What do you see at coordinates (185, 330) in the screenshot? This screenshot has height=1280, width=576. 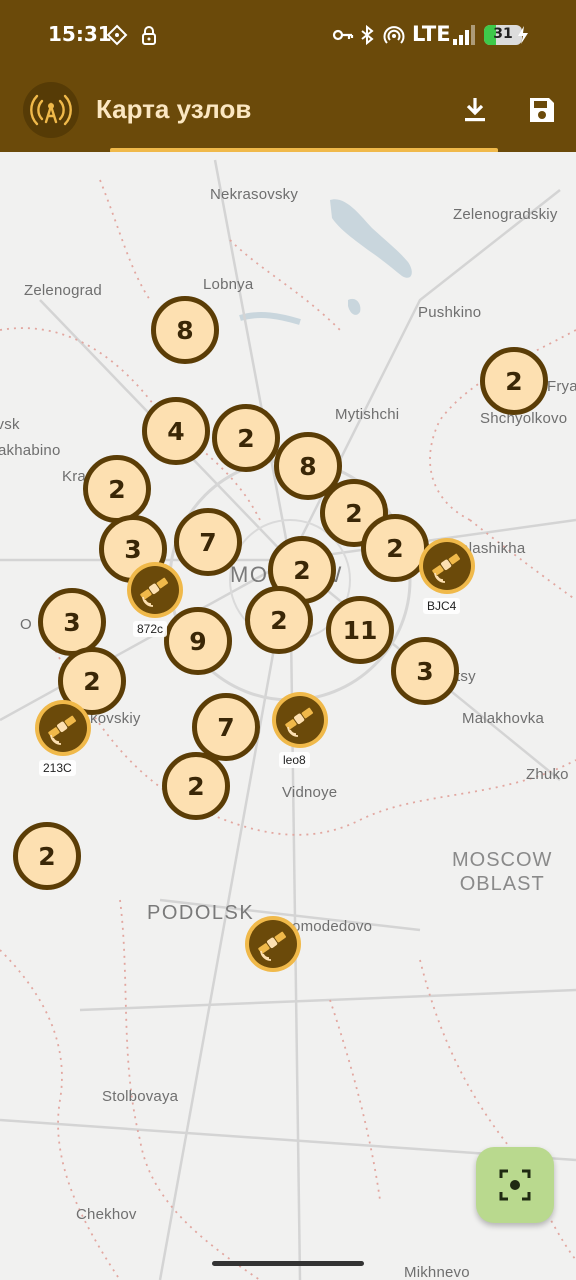 I see `cluster-marker: 8` at bounding box center [185, 330].